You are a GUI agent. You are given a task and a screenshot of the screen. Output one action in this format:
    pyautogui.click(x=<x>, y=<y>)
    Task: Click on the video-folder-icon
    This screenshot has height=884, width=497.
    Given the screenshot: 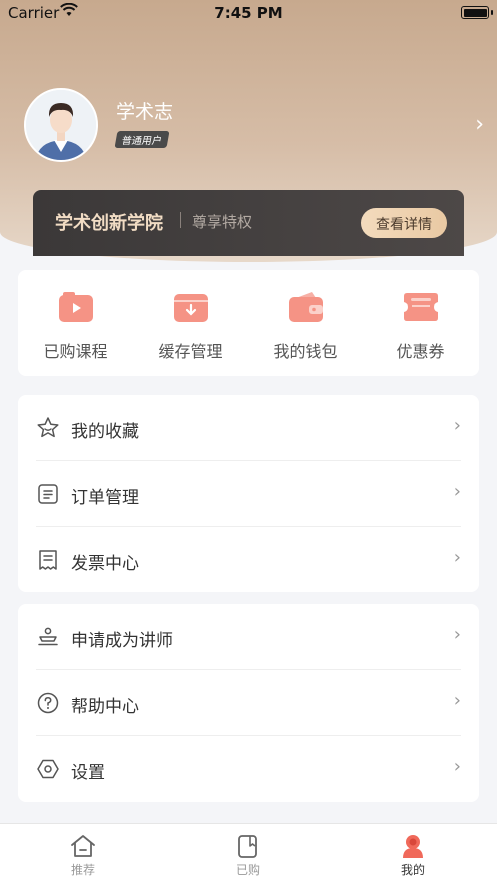 What is the action you would take?
    pyautogui.click(x=76, y=307)
    